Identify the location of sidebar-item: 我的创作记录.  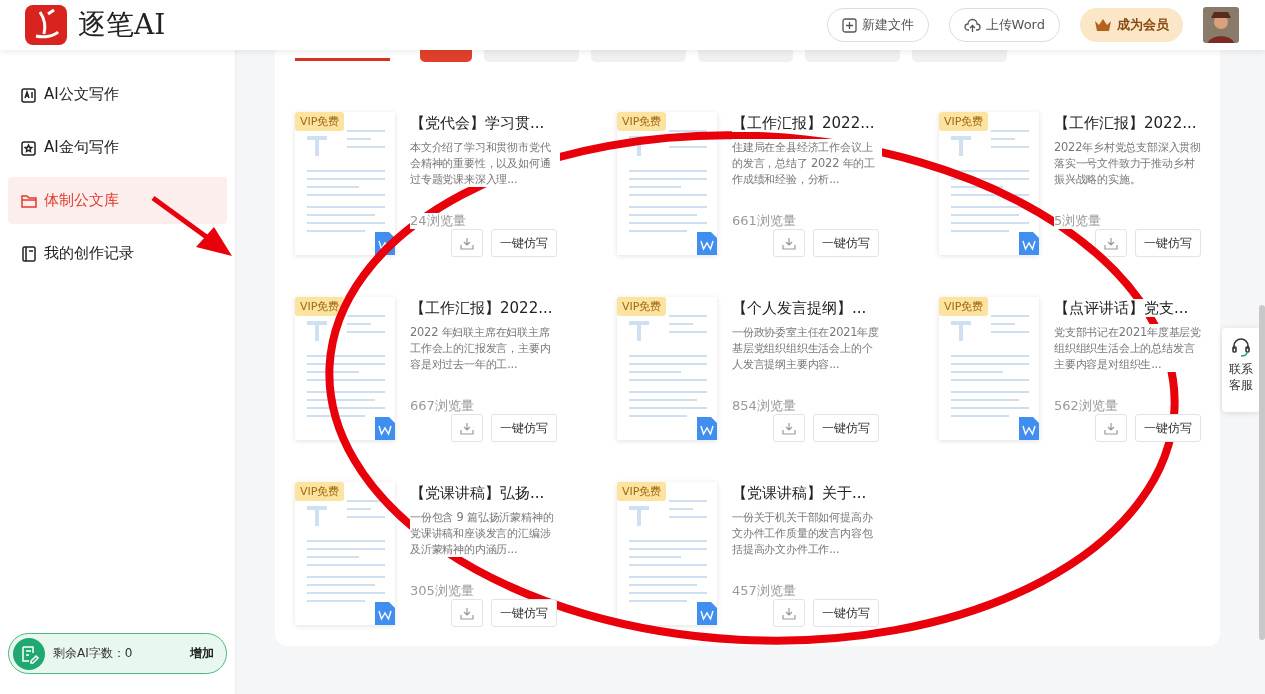
(117, 253).